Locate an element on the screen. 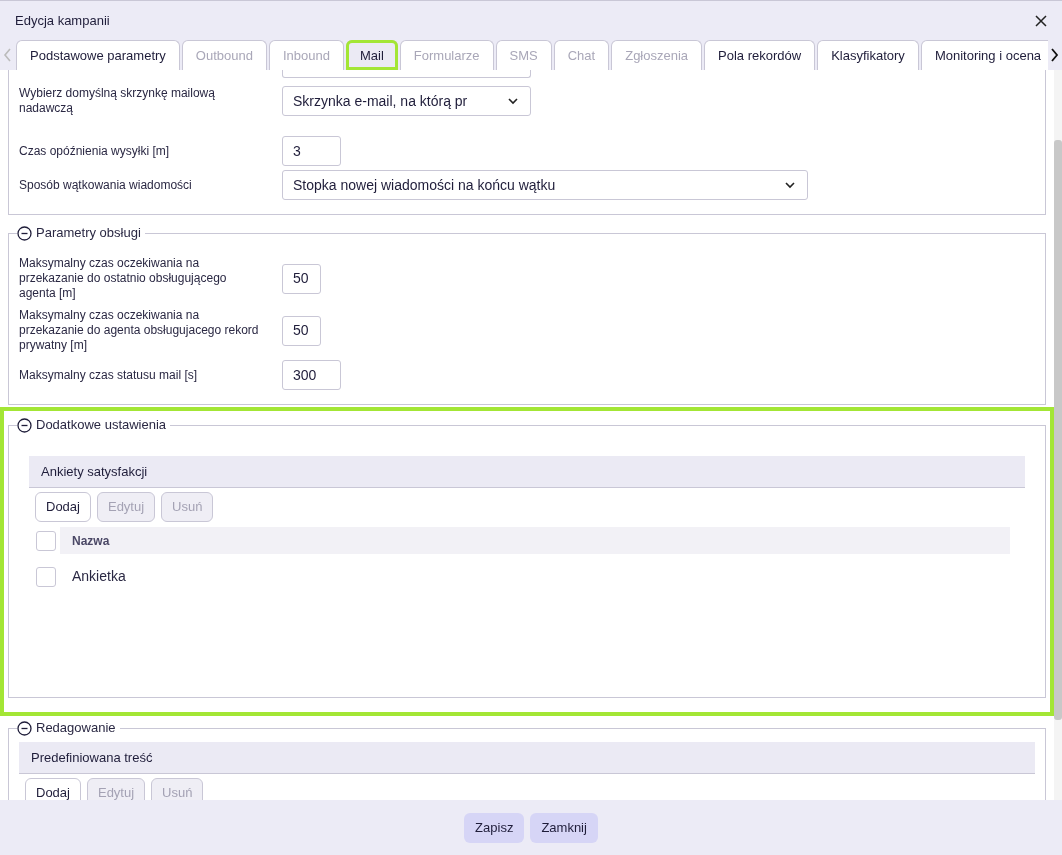  tab: Podstawowe parametry is located at coordinates (98, 55).